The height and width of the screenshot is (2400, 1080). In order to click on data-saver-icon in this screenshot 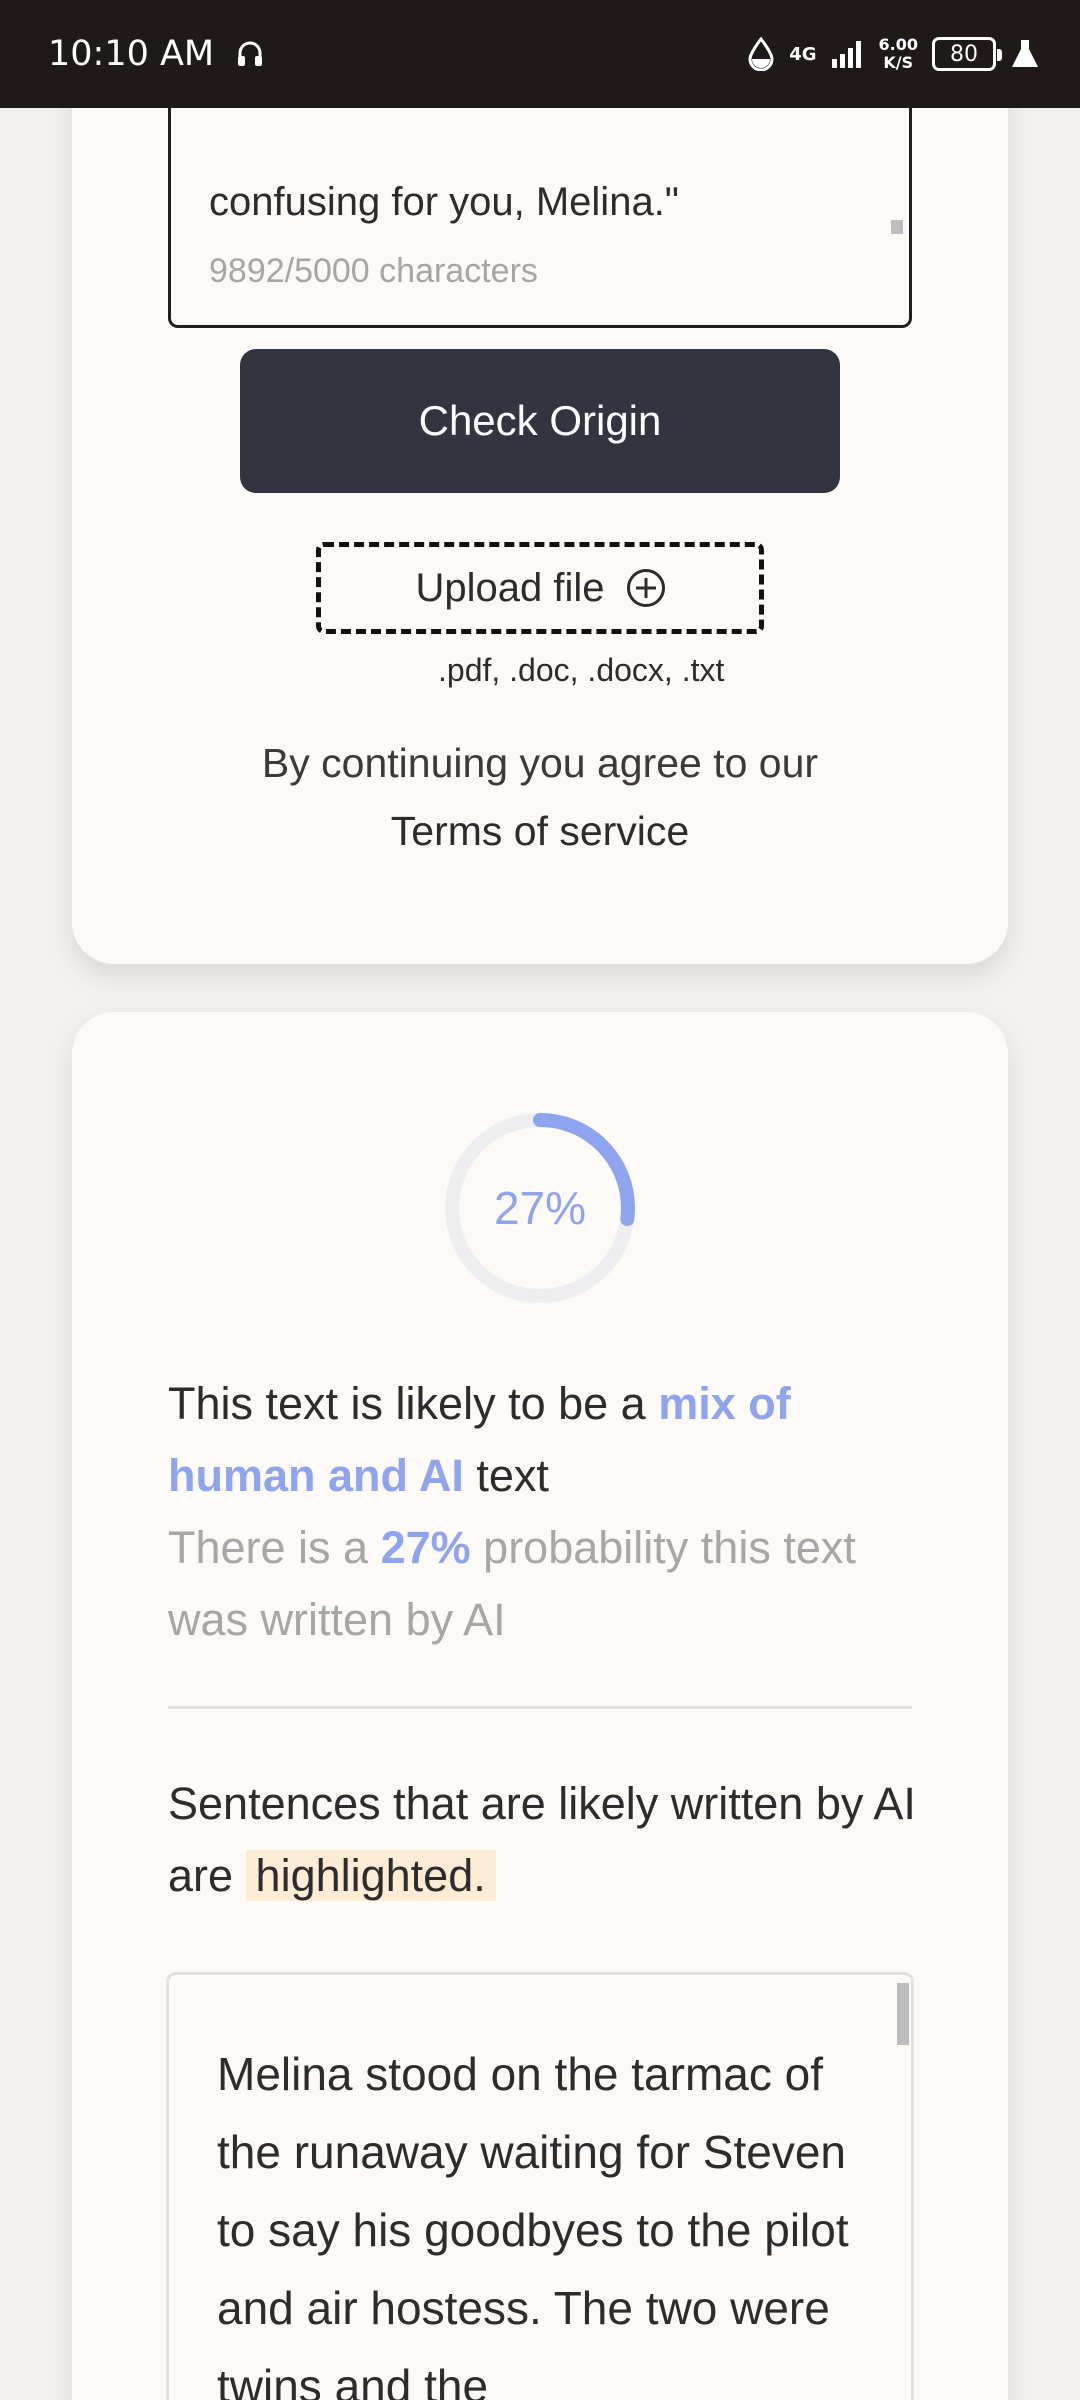, I will do `click(761, 54)`.